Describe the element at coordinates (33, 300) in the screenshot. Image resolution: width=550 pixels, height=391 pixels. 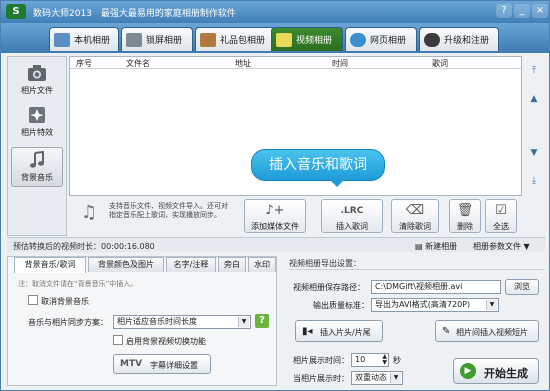
I see `cancel-music-checkbox` at that location.